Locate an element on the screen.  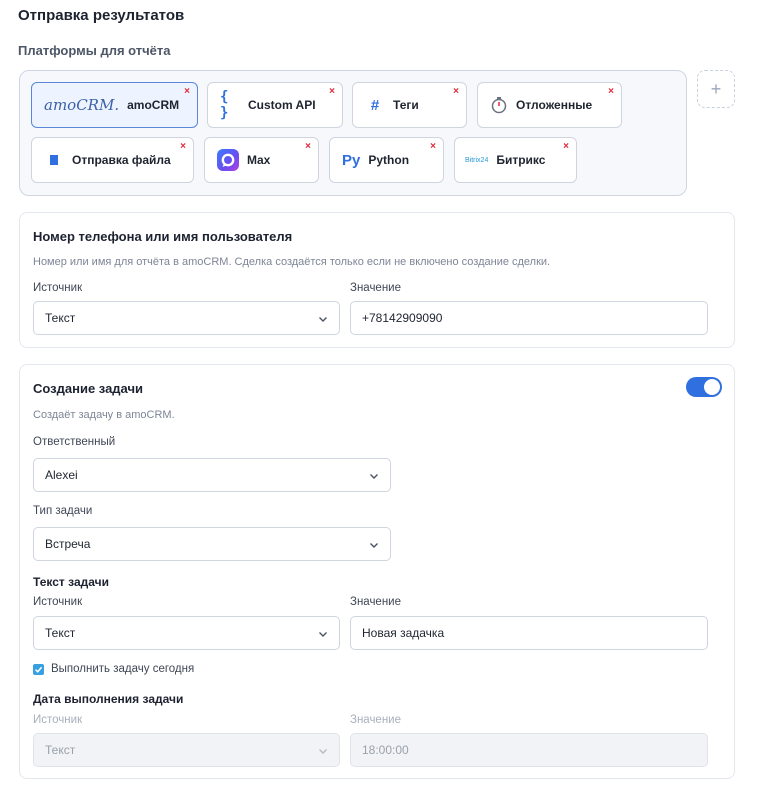
task-card-title: Создание задачи is located at coordinates (88, 388).